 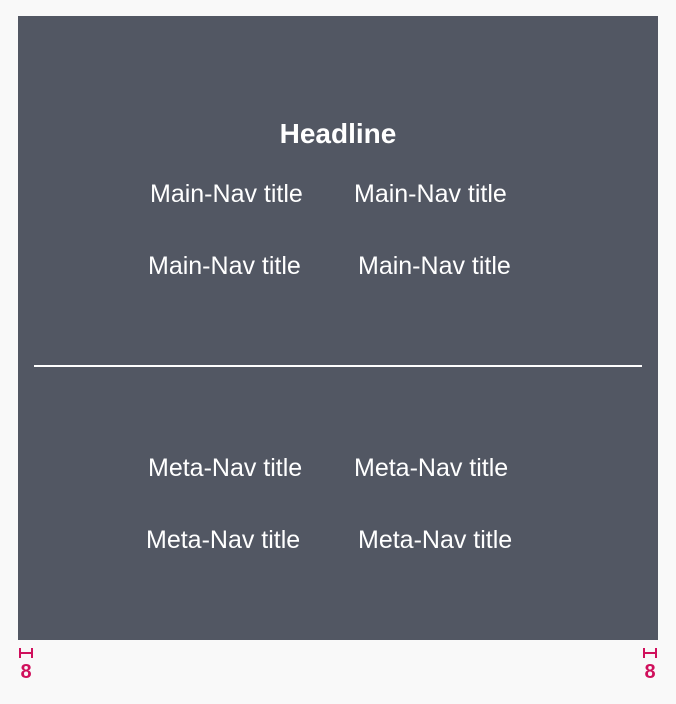 I want to click on spacing-marker-left: 8, so click(x=26, y=665).